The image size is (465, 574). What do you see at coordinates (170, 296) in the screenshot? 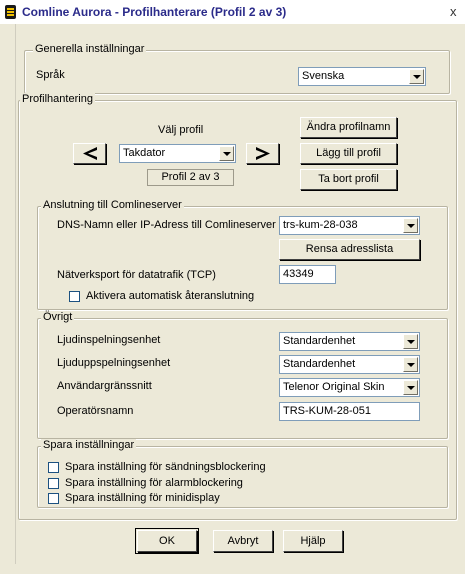
I see `auto-reconnect-label: Aktivera automatisk återanslutning` at bounding box center [170, 296].